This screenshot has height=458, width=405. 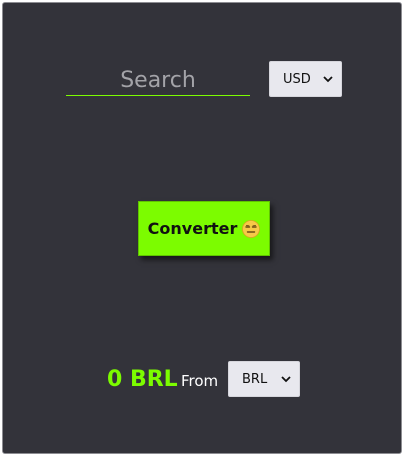 I want to click on conversion-result: 0 BRL, so click(x=142, y=379).